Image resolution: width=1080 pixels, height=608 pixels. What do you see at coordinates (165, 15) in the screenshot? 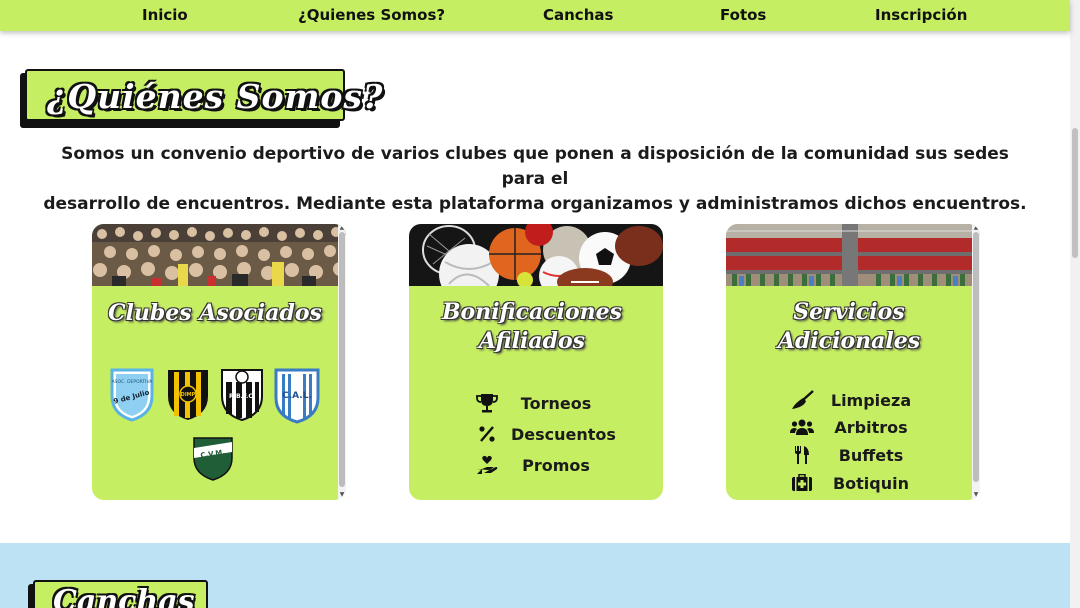
I see `nav-link-inicio: Inicio` at bounding box center [165, 15].